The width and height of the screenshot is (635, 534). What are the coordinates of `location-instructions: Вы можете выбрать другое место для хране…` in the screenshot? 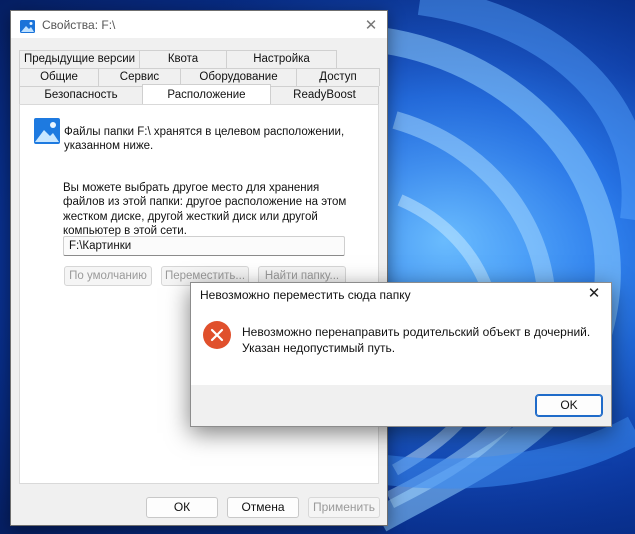 It's located at (205, 209).